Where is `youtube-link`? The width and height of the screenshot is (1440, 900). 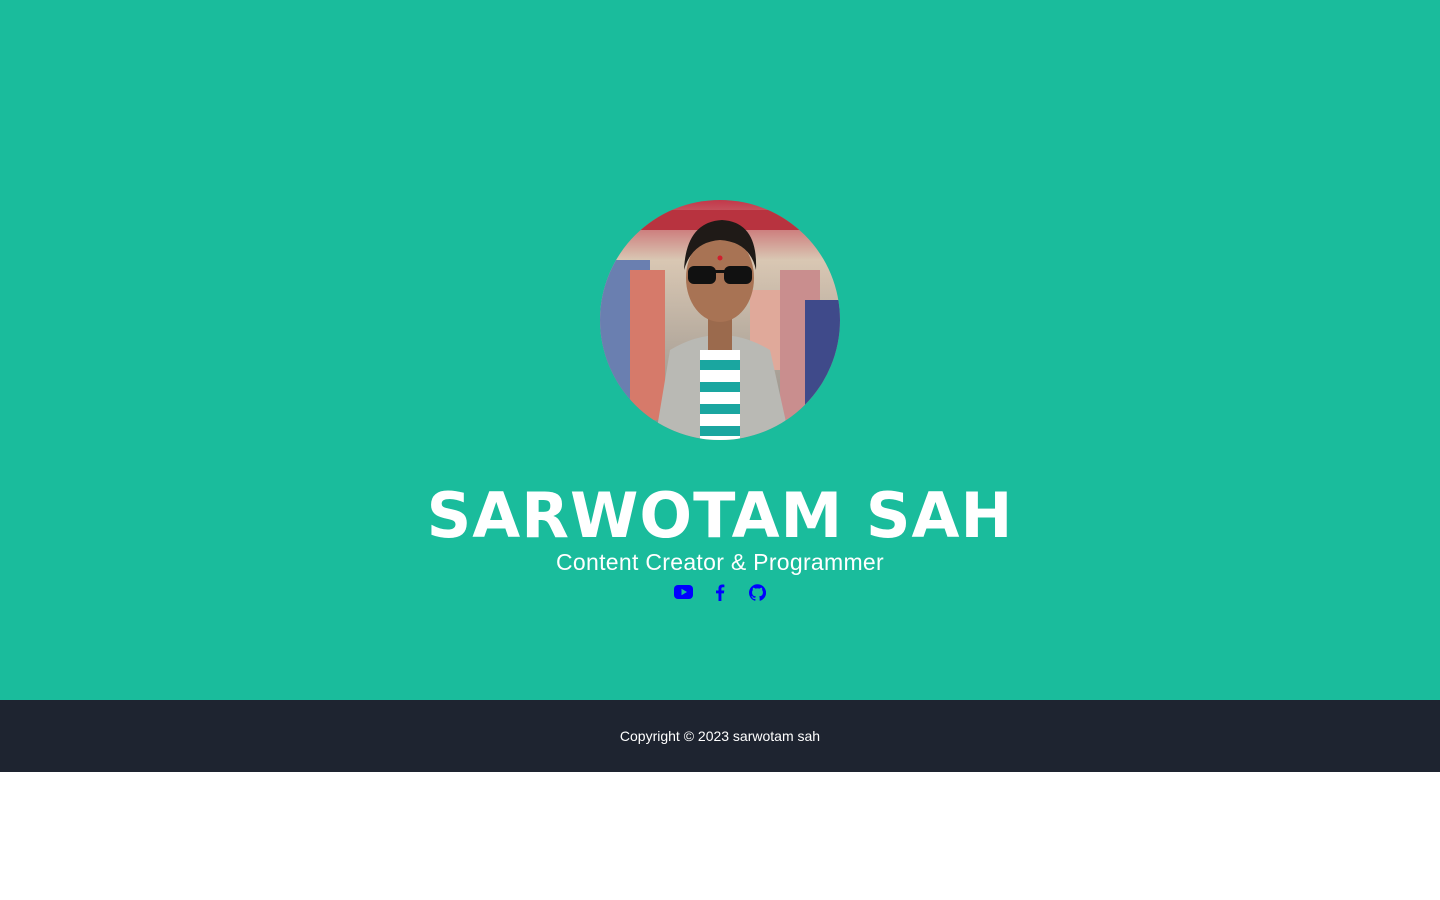 youtube-link is located at coordinates (683, 592).